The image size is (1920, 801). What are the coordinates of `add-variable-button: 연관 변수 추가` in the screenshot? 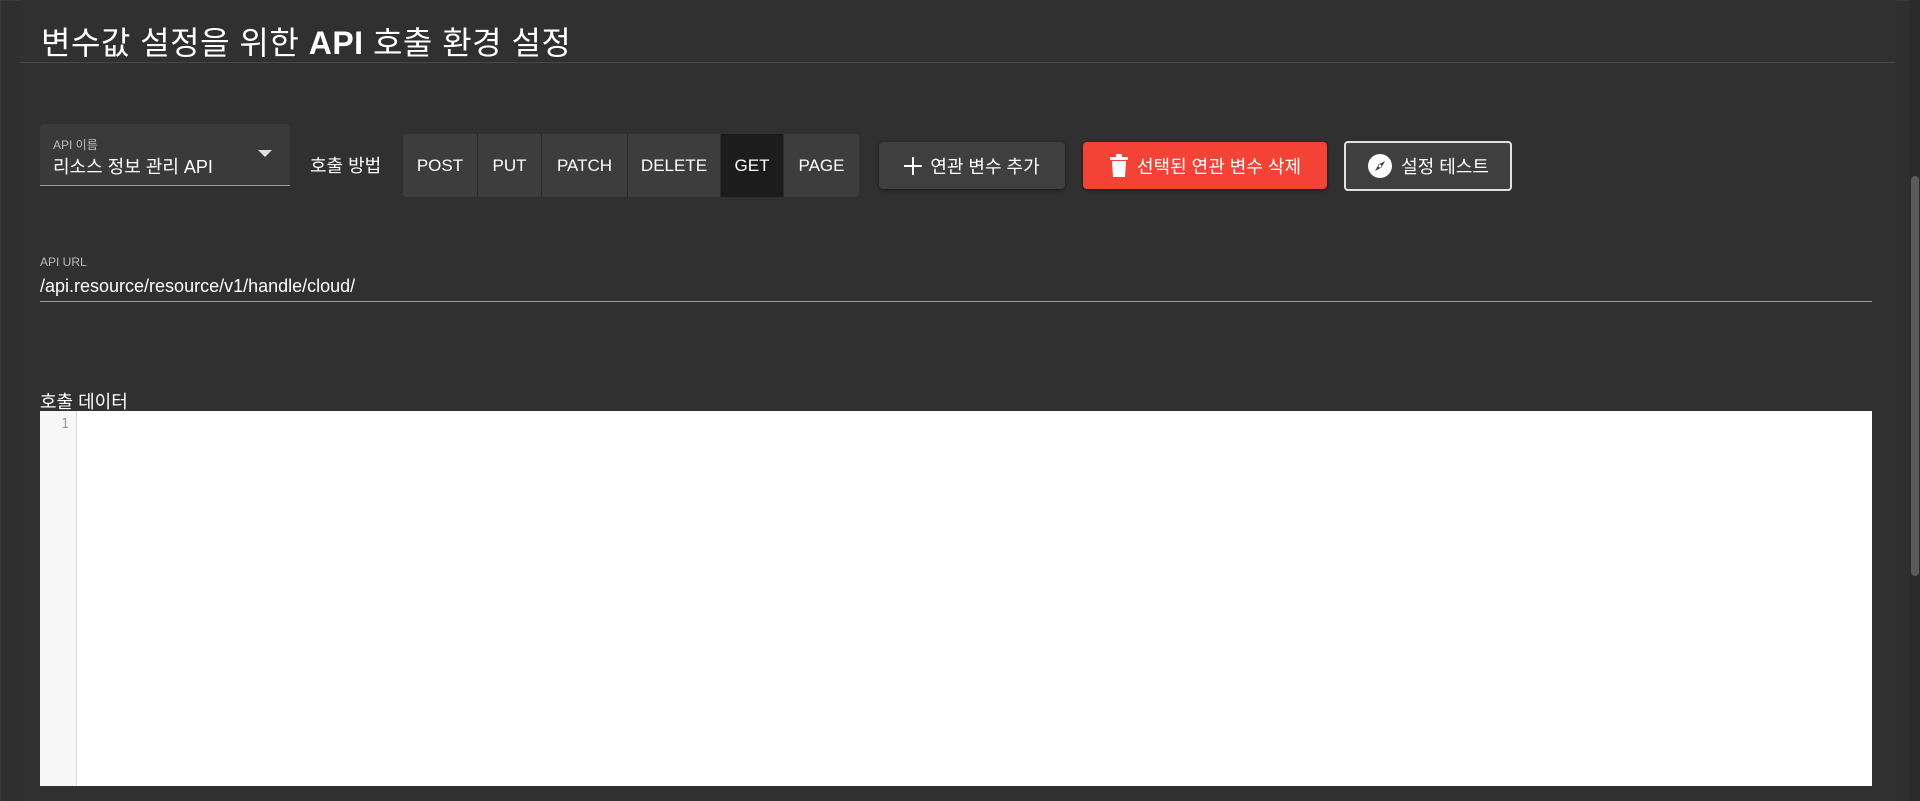 It's located at (972, 165).